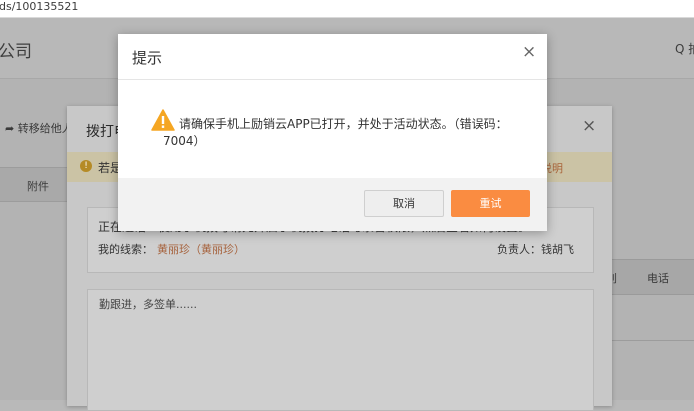 This screenshot has width=694, height=411. I want to click on grid-header-cell: 电话, so click(658, 278).